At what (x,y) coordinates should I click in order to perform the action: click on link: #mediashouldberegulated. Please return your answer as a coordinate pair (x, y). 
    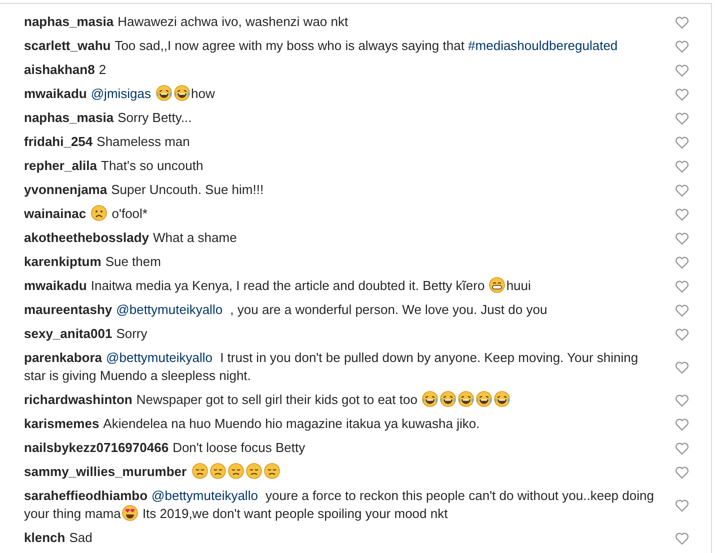
    Looking at the image, I should click on (543, 45).